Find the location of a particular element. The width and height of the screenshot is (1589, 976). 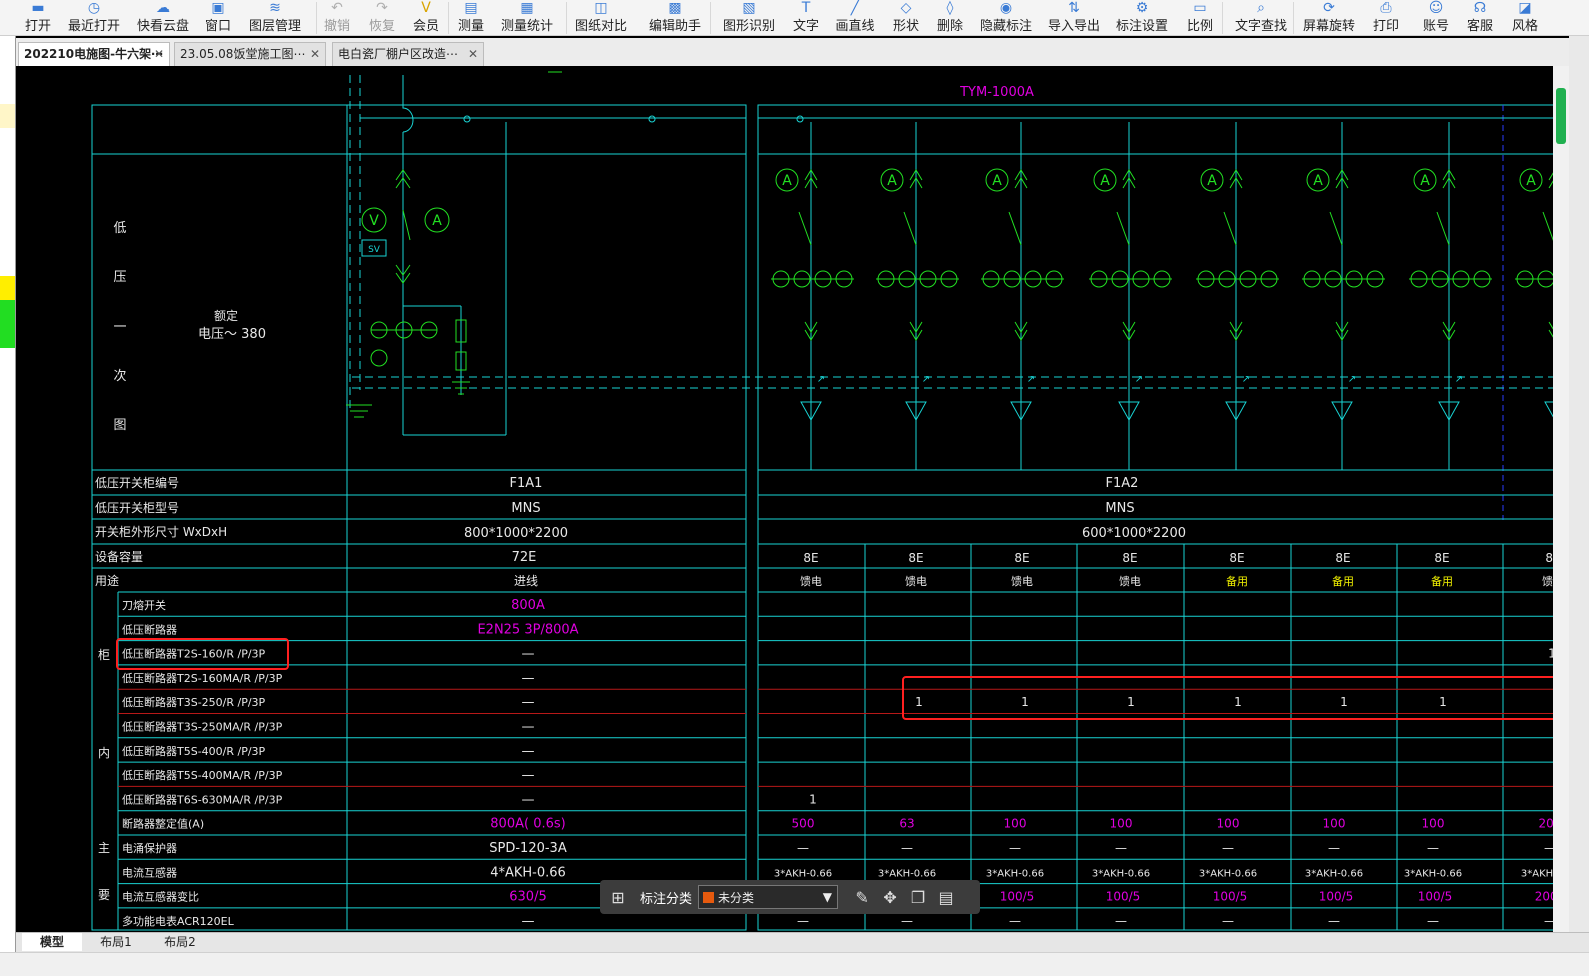

toolbar-button-26: ☊ 客服 is located at coordinates (1480, 17).